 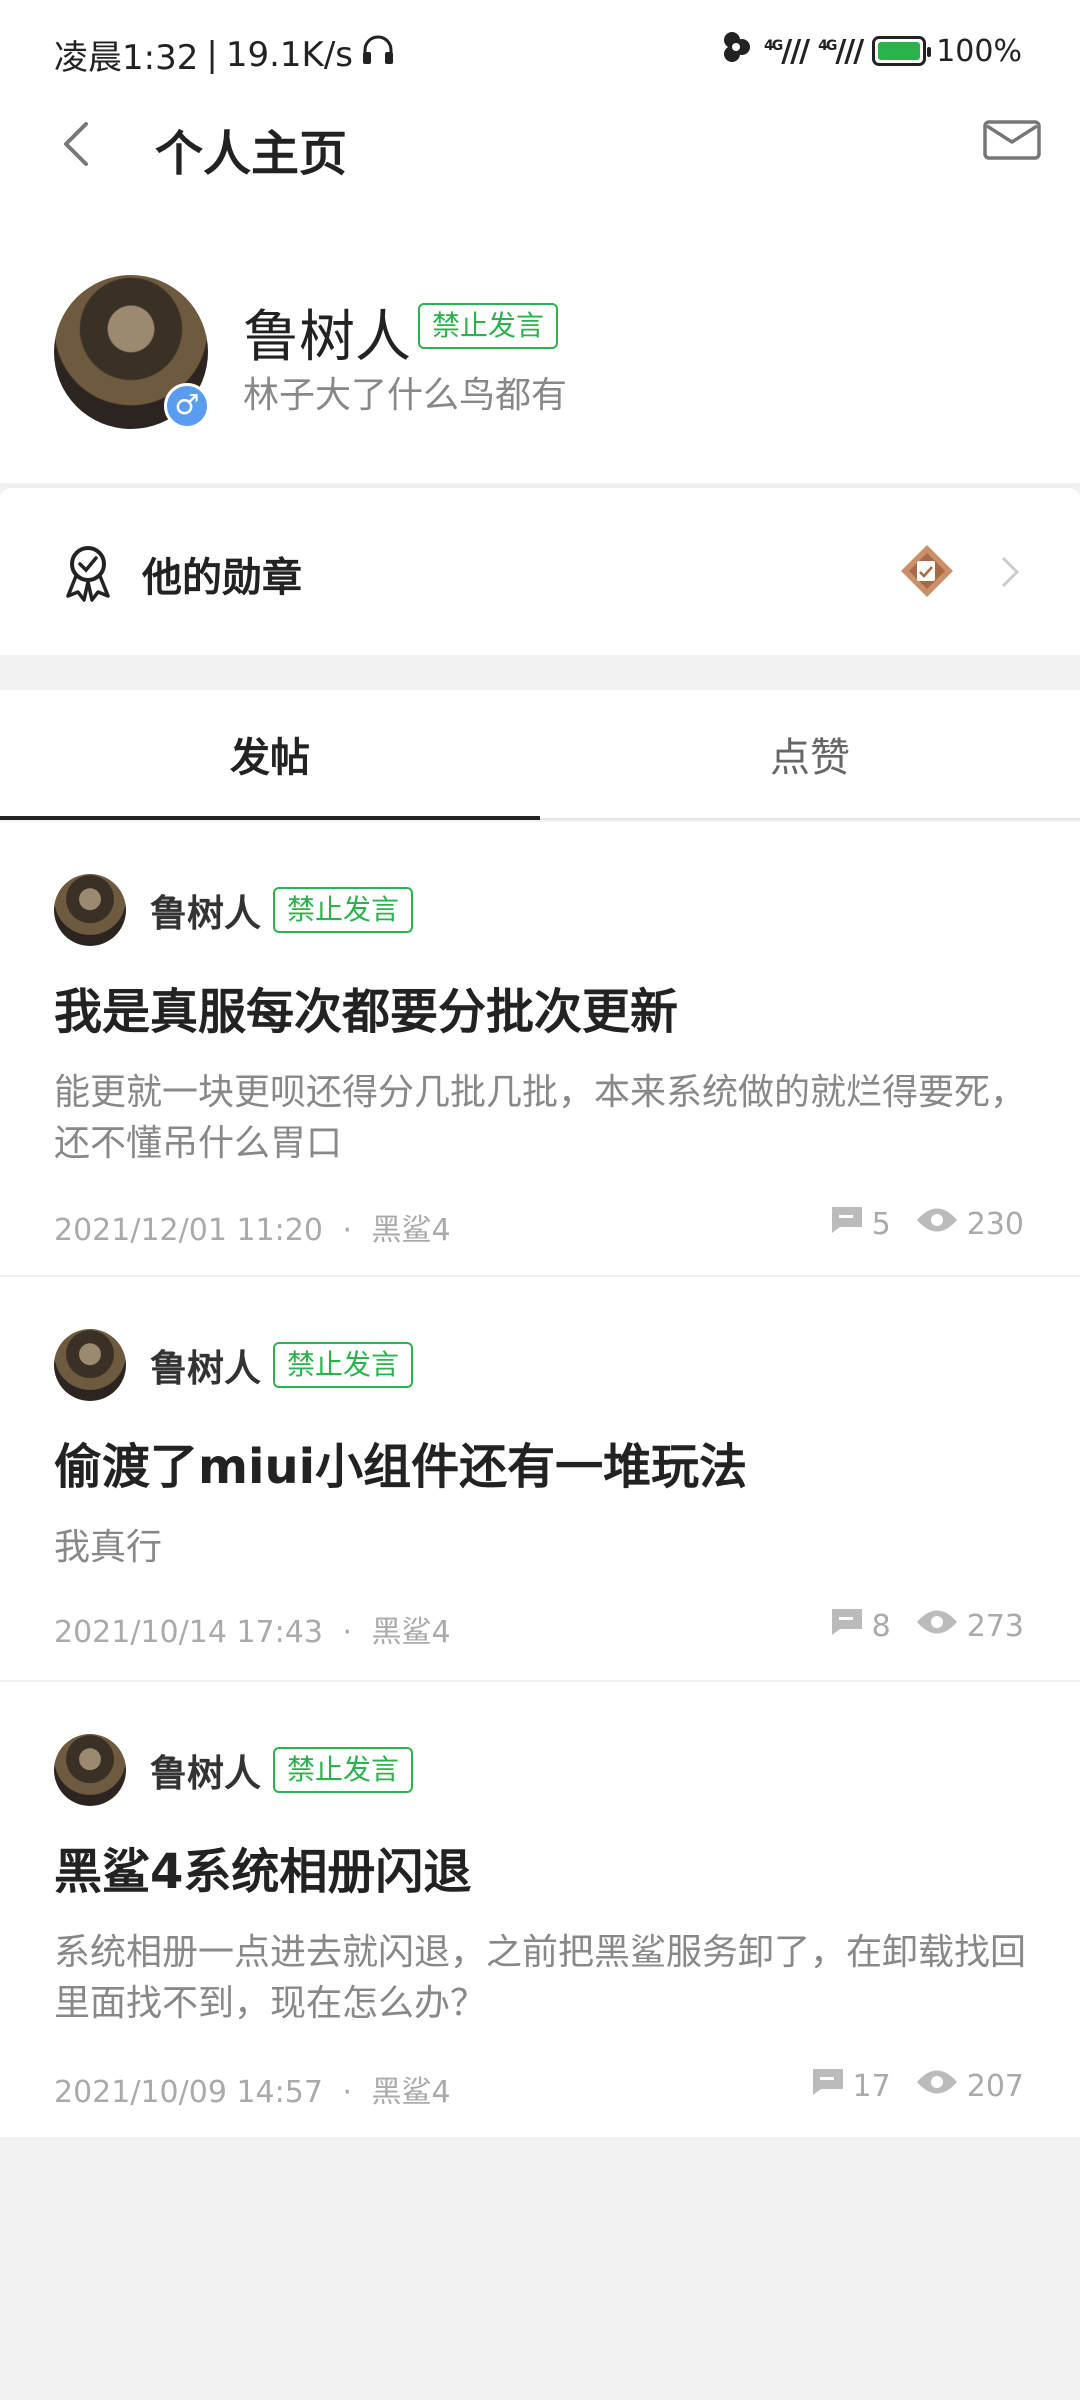 I want to click on medal-ribbon-icon, so click(x=88, y=572).